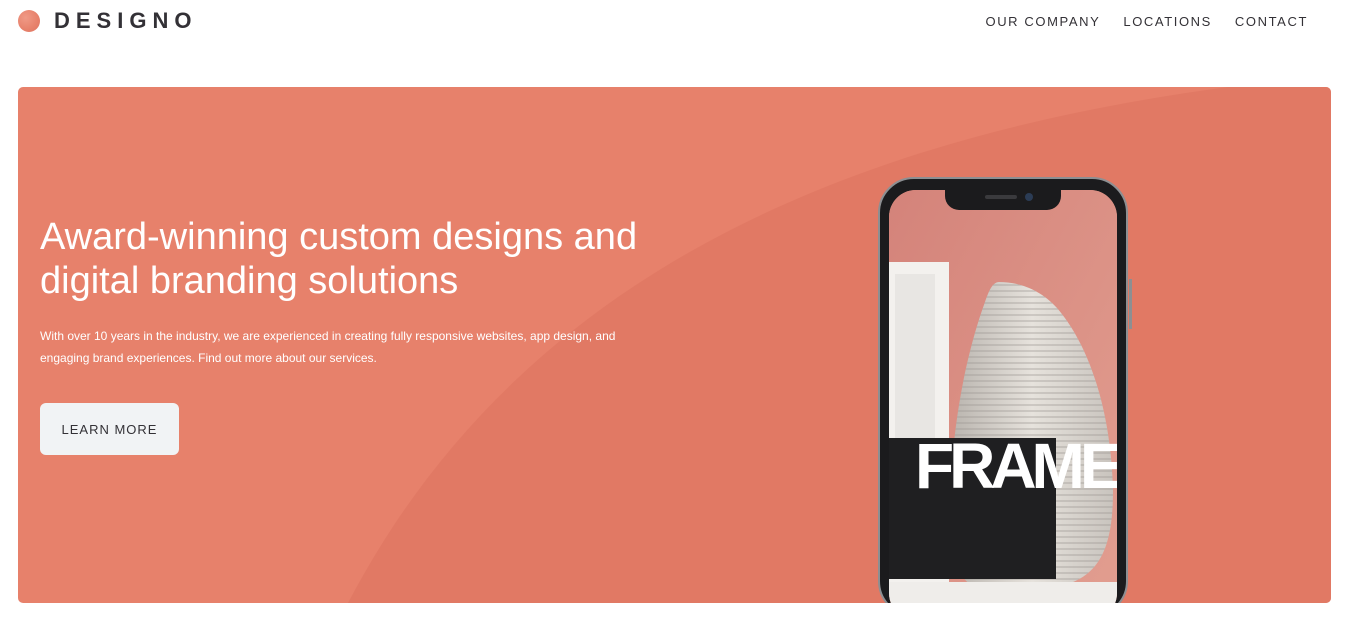 The image size is (1352, 624). Describe the element at coordinates (1003, 200) in the screenshot. I see `phone-notch` at that location.